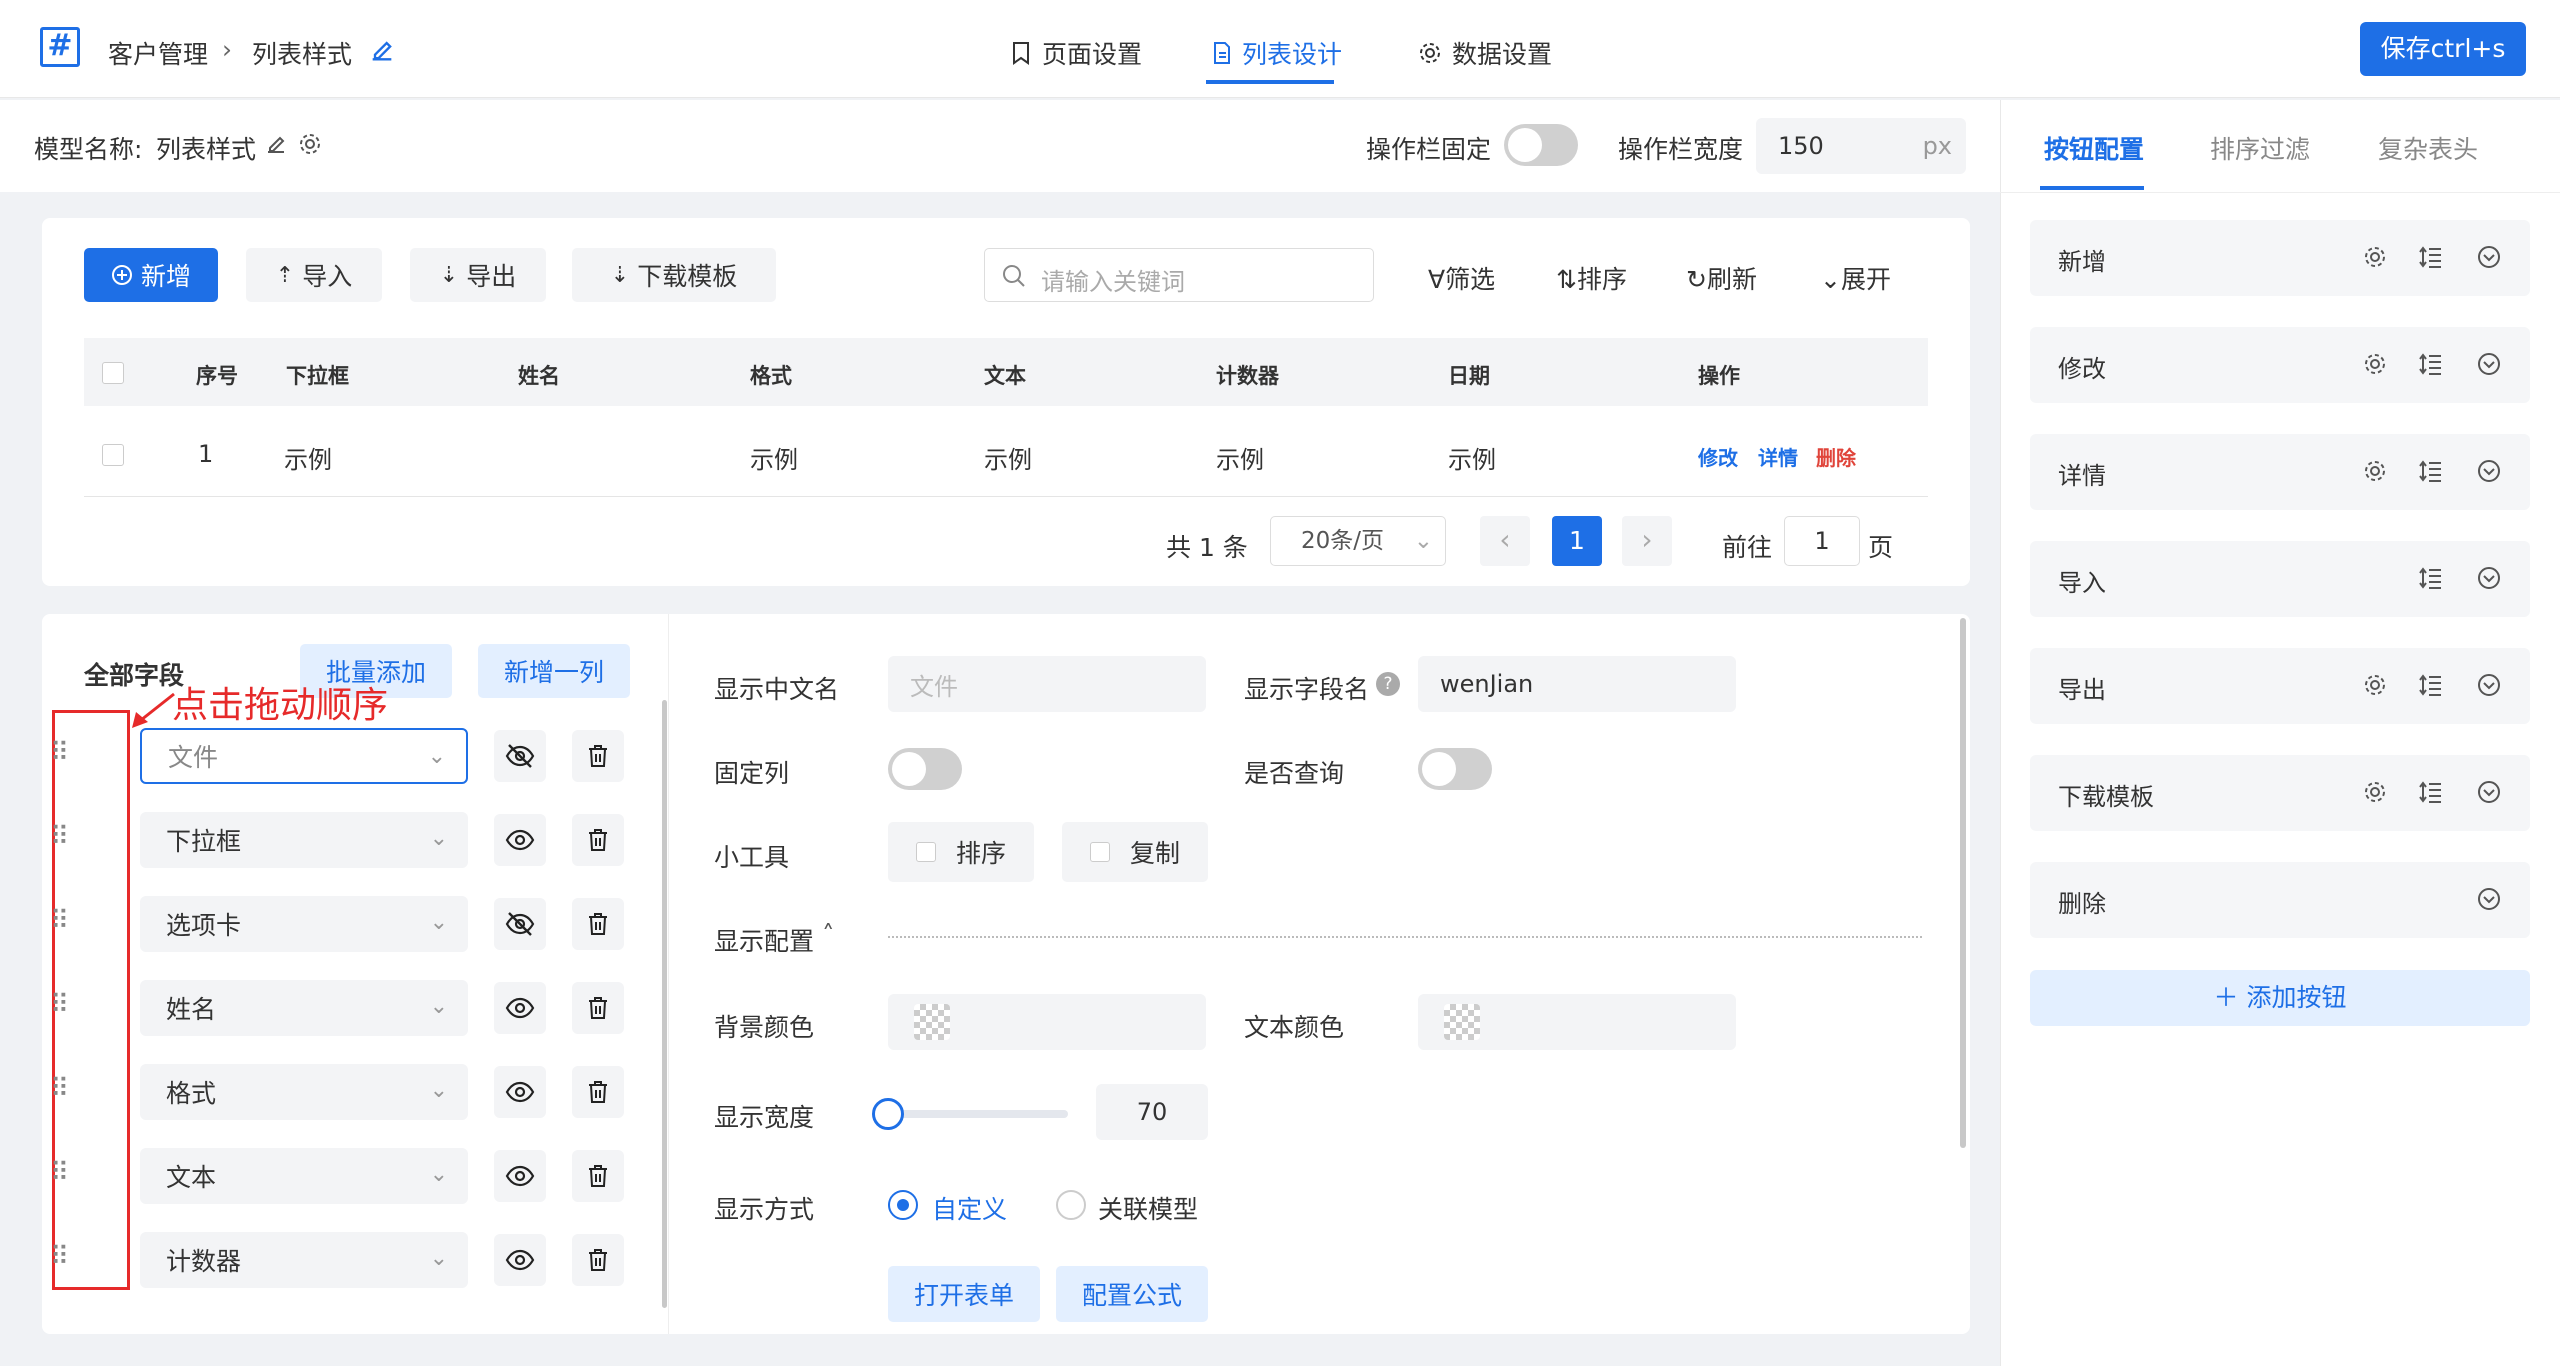 Image resolution: width=2560 pixels, height=1366 pixels. I want to click on row-checkbox, so click(113, 455).